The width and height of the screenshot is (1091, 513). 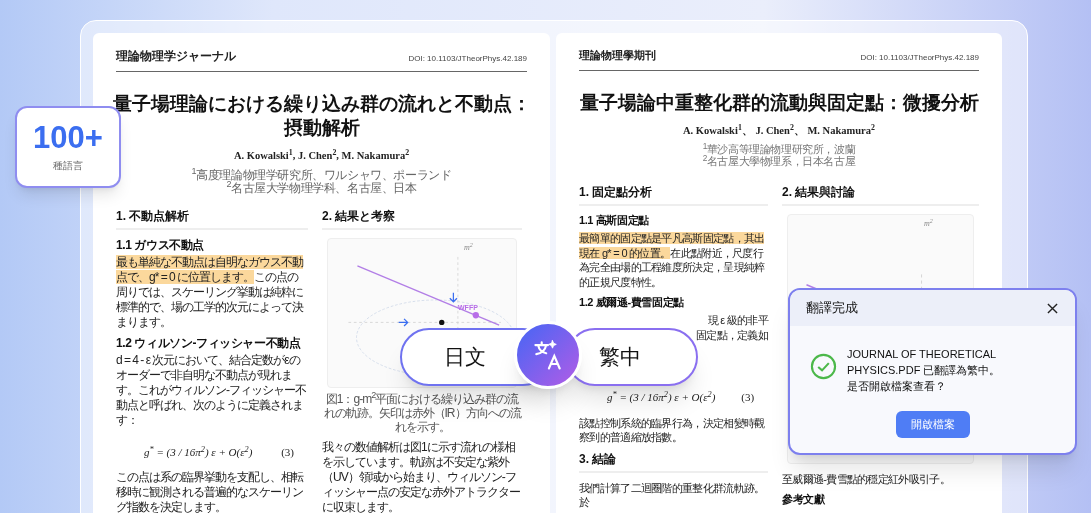 What do you see at coordinates (321, 175) in the screenshot?
I see `affiliation-text: $^{1}$高度理論物理学研究所、ワルシャワ、ポーランド` at bounding box center [321, 175].